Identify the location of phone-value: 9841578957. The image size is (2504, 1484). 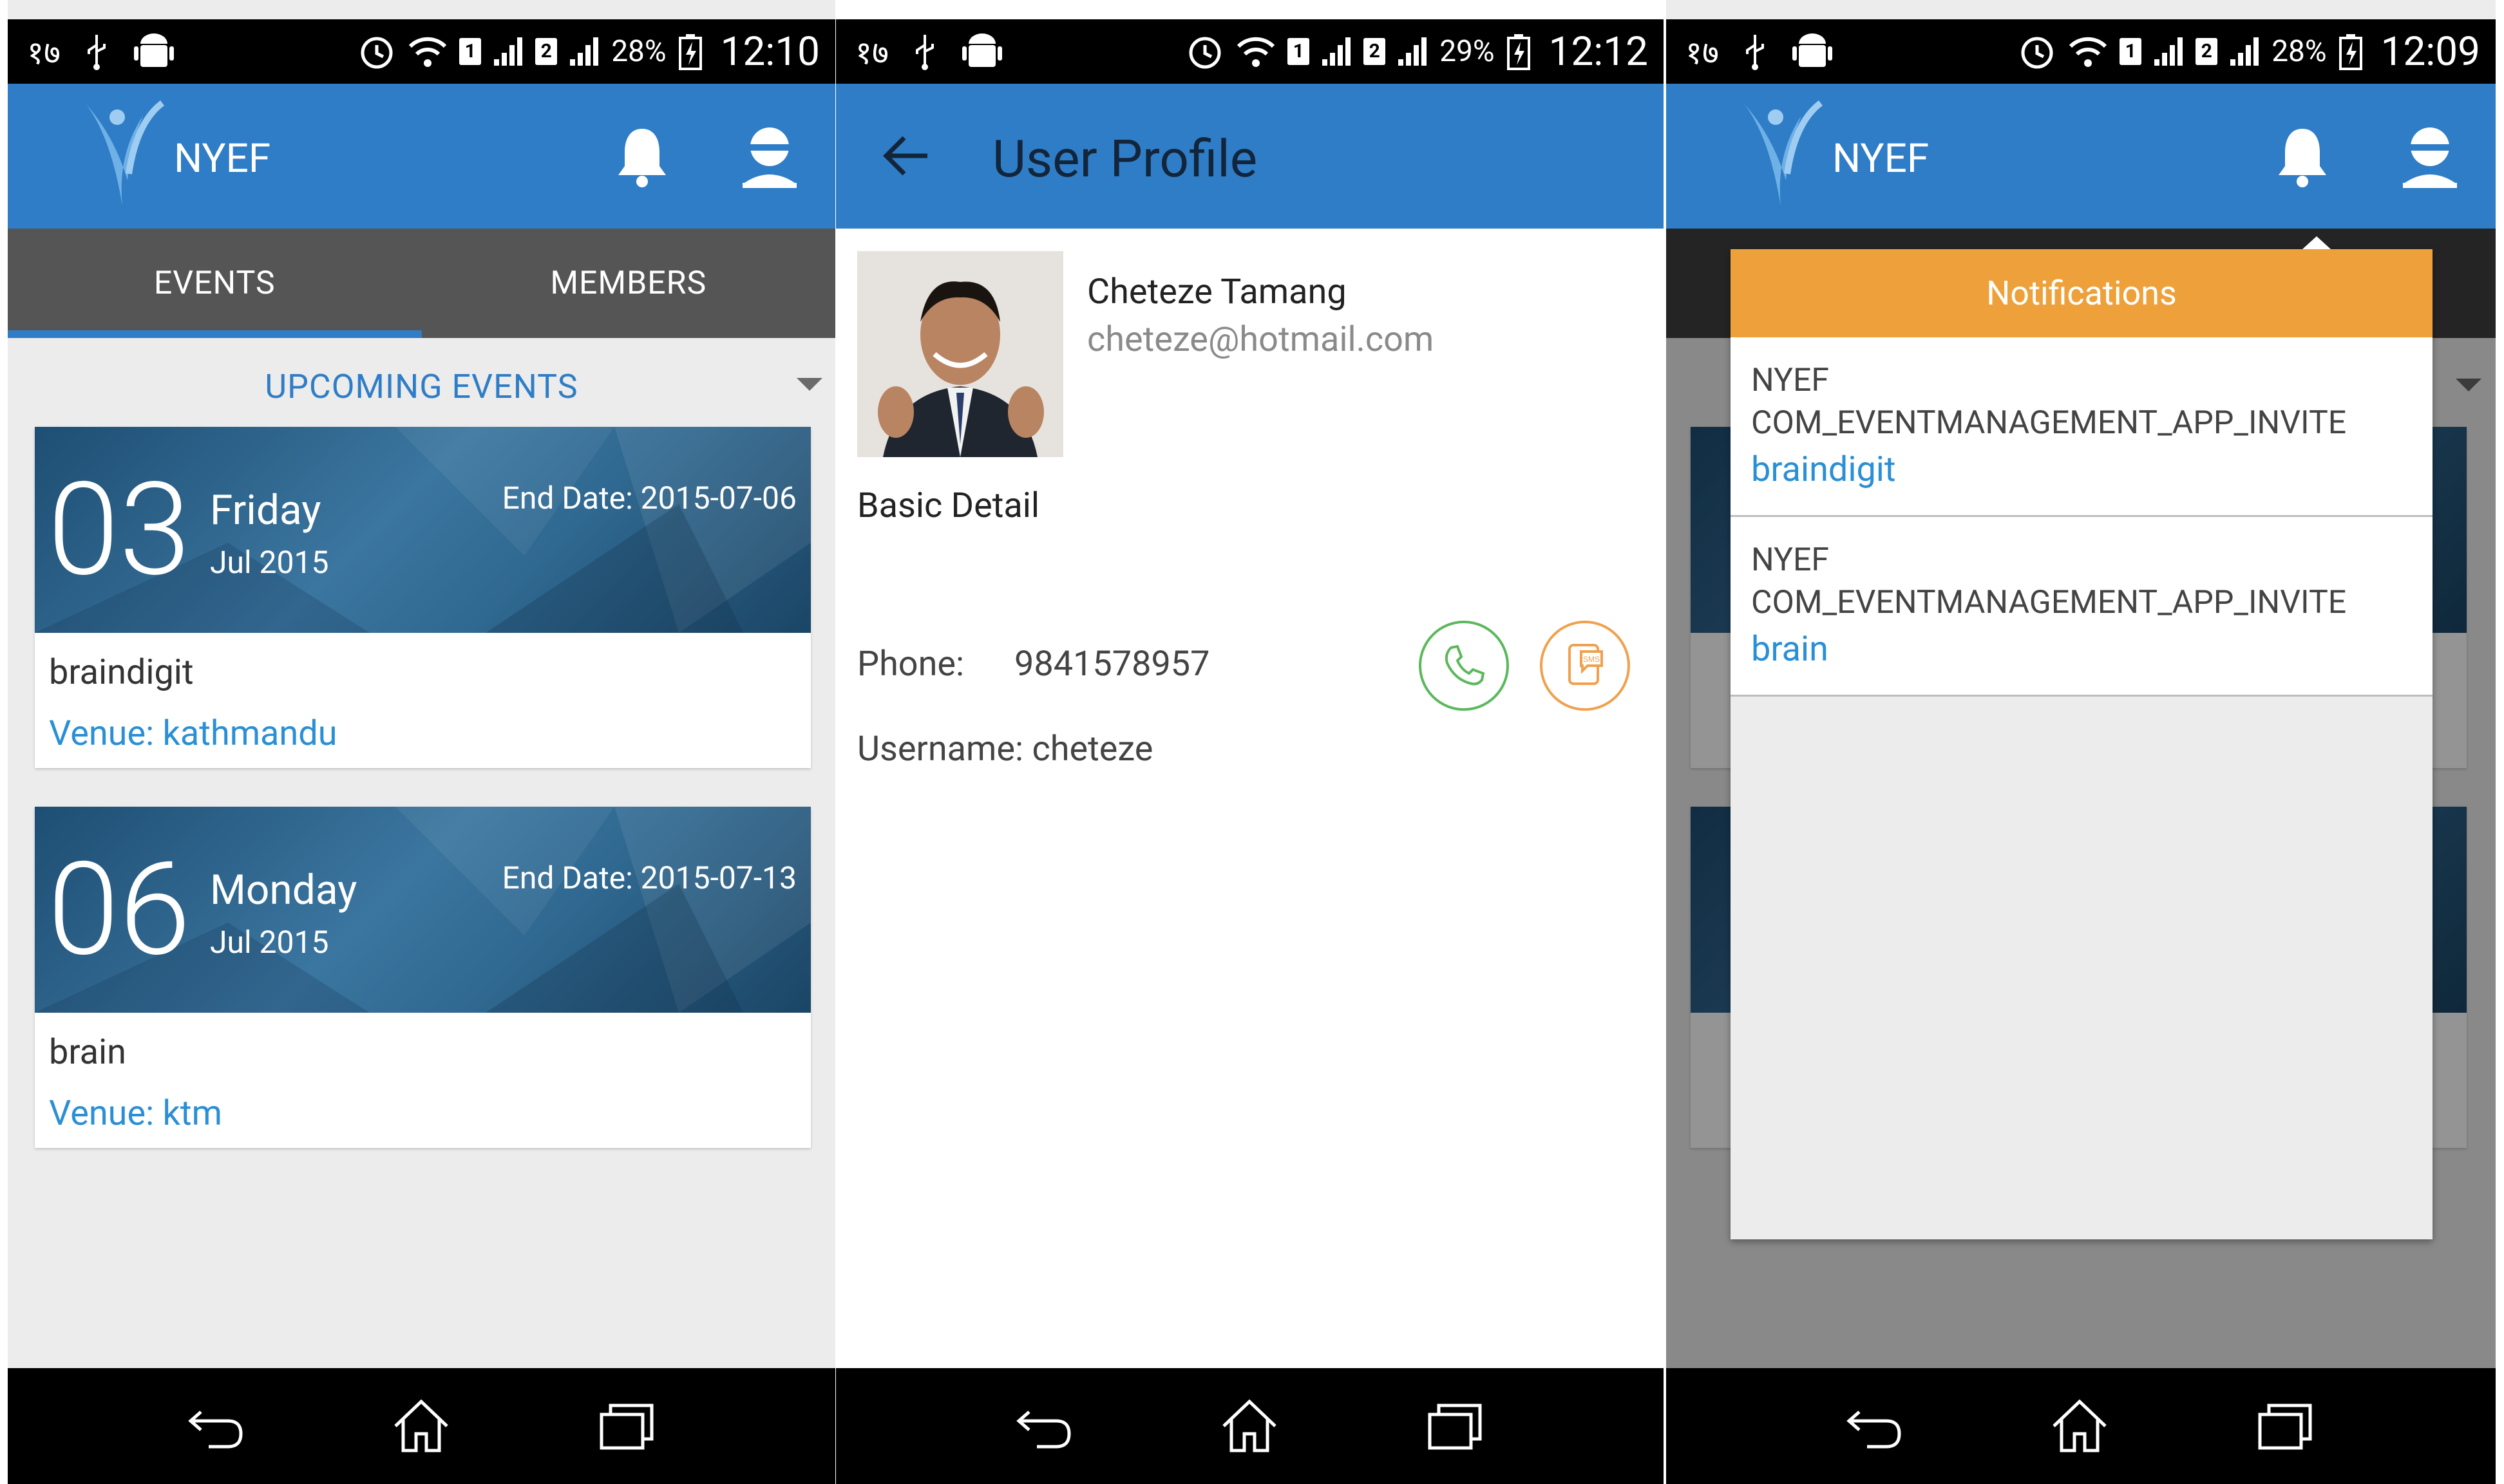
(1112, 664).